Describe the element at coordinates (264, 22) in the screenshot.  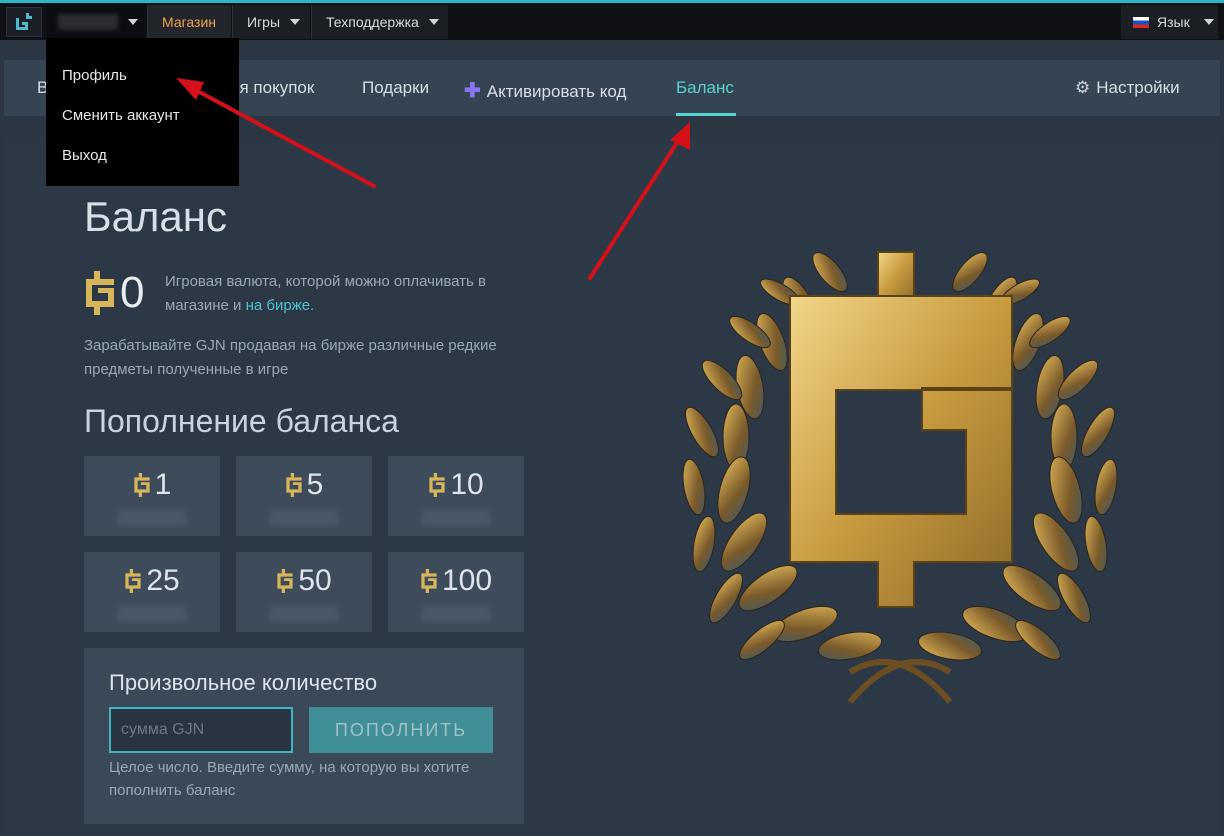
I see `nav-games-label: Игры` at that location.